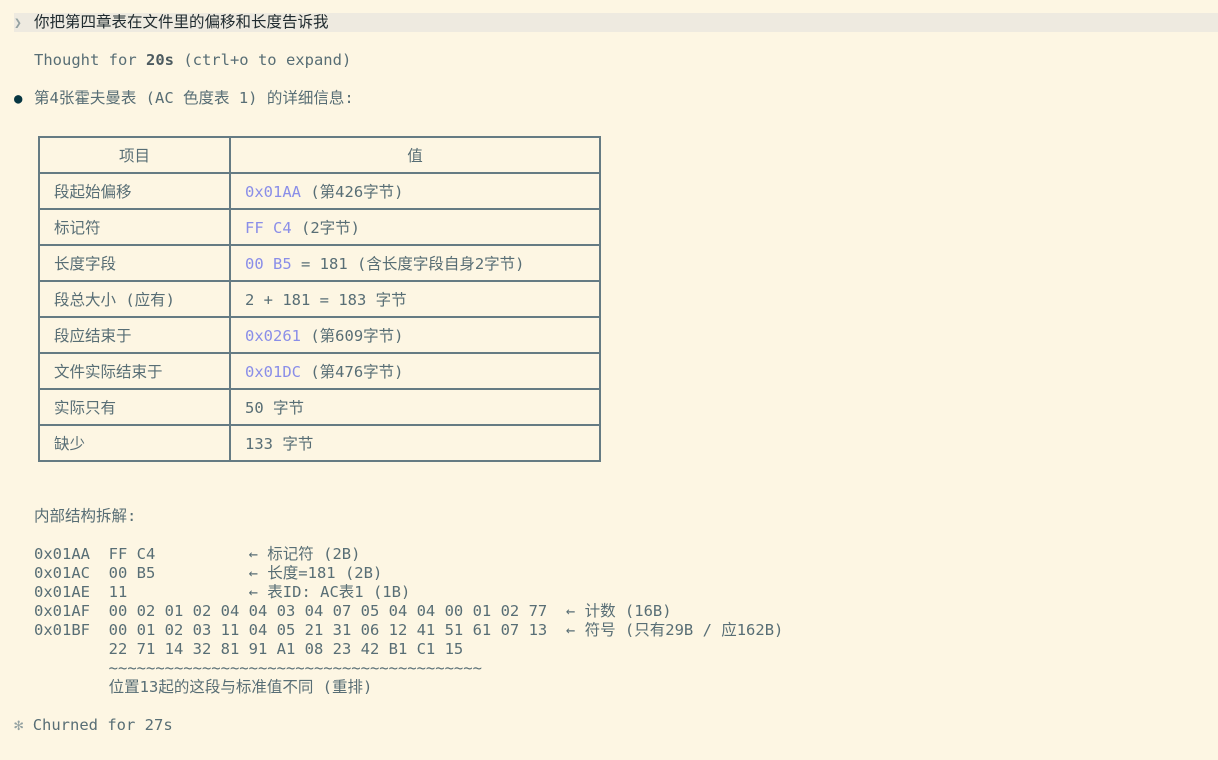  Describe the element at coordinates (273, 336) in the screenshot. I see `hex-value: 0x0261` at that location.